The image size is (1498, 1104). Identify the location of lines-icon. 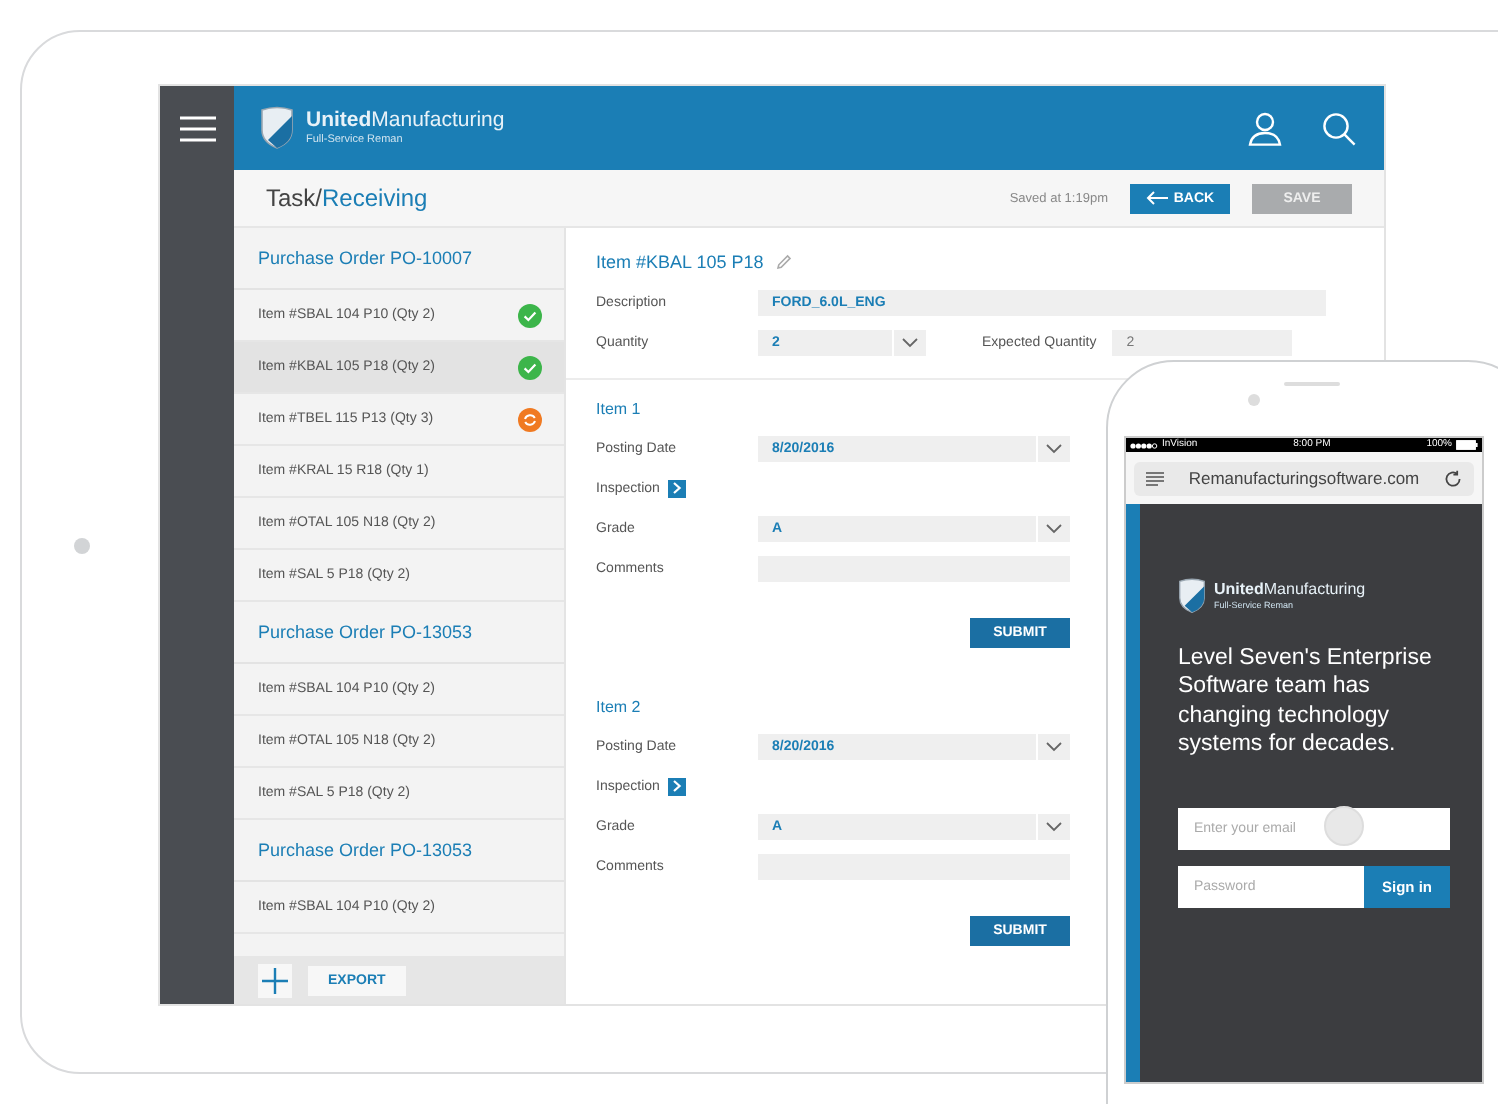
(1155, 478).